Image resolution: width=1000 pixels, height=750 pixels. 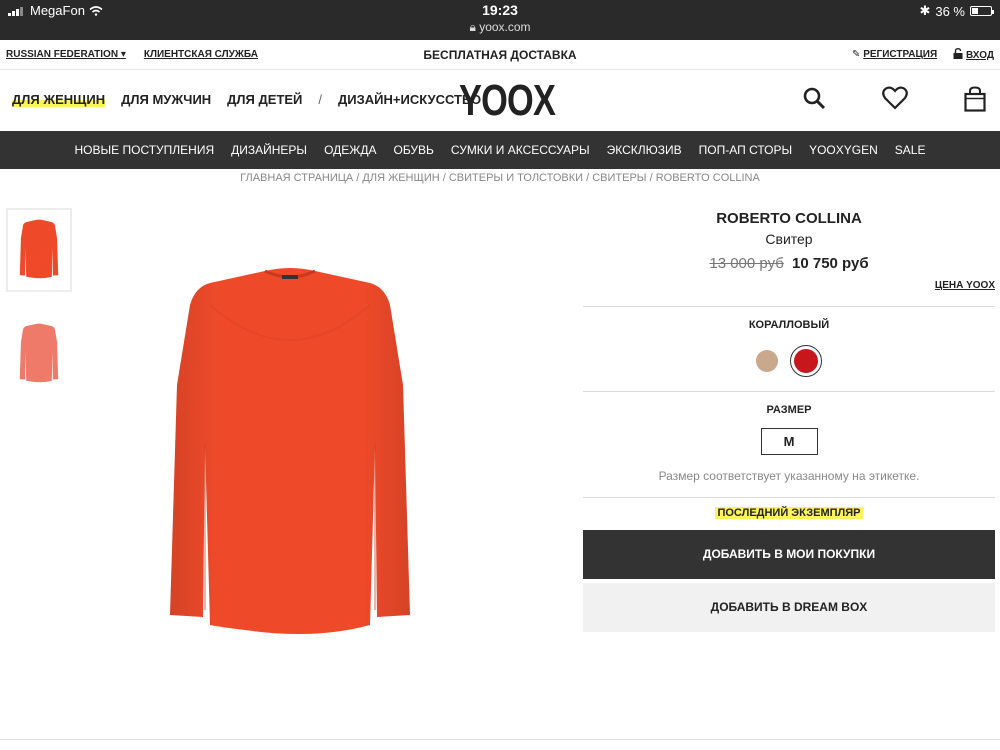 I want to click on nav-women: ДЛЯ ЖЕНЩИН, so click(x=59, y=99).